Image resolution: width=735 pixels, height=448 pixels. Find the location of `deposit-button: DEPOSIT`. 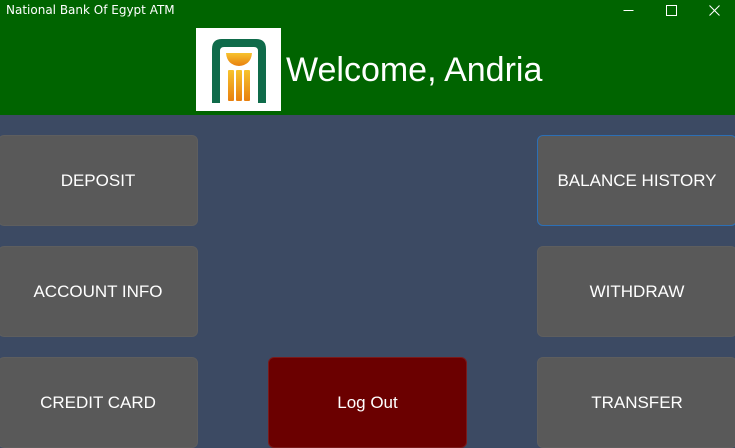

deposit-button: DEPOSIT is located at coordinates (99, 180).